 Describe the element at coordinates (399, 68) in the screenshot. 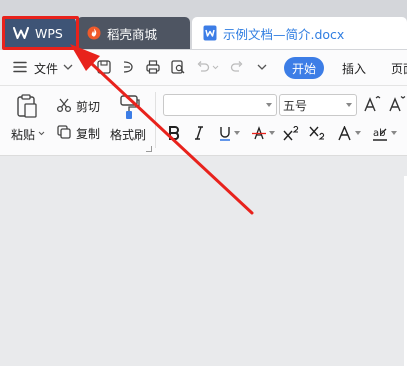

I see `tab-page: 页面` at that location.